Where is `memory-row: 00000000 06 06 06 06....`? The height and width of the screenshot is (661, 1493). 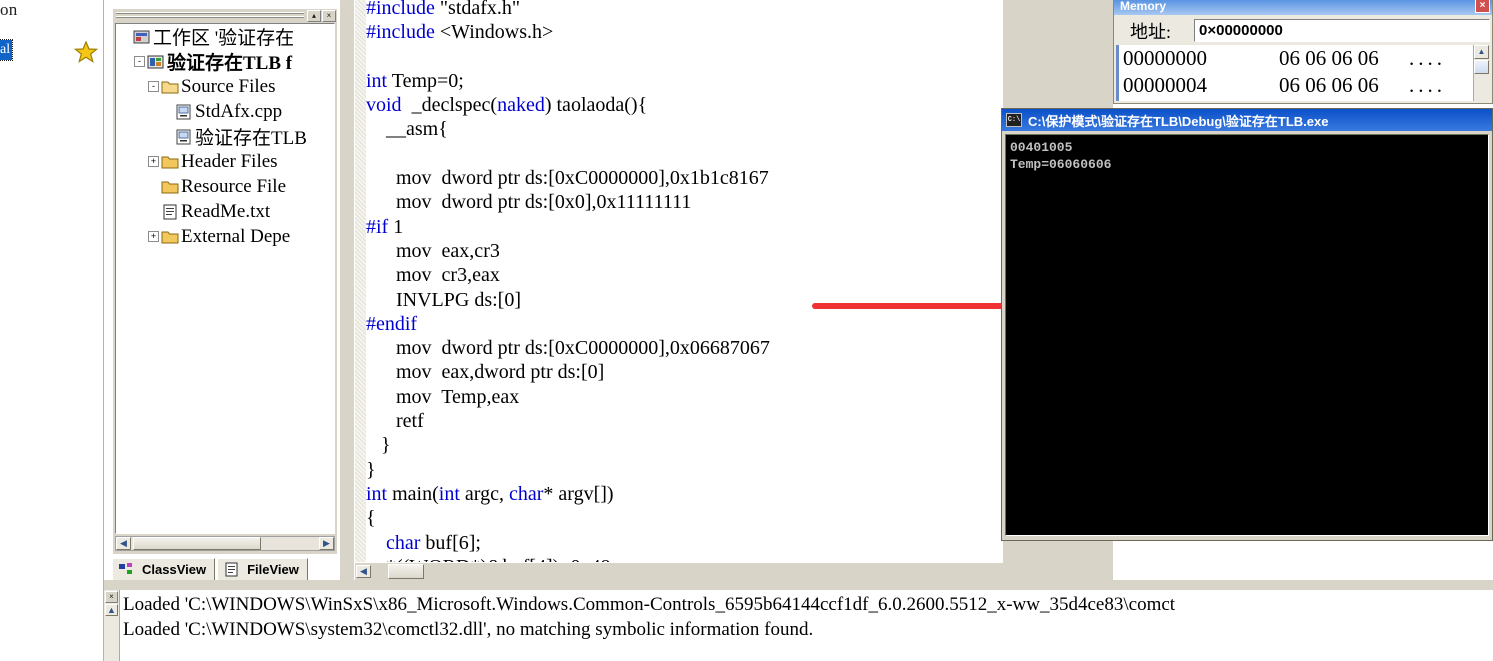 memory-row: 00000000 06 06 06 06.... is located at coordinates (1304, 58).